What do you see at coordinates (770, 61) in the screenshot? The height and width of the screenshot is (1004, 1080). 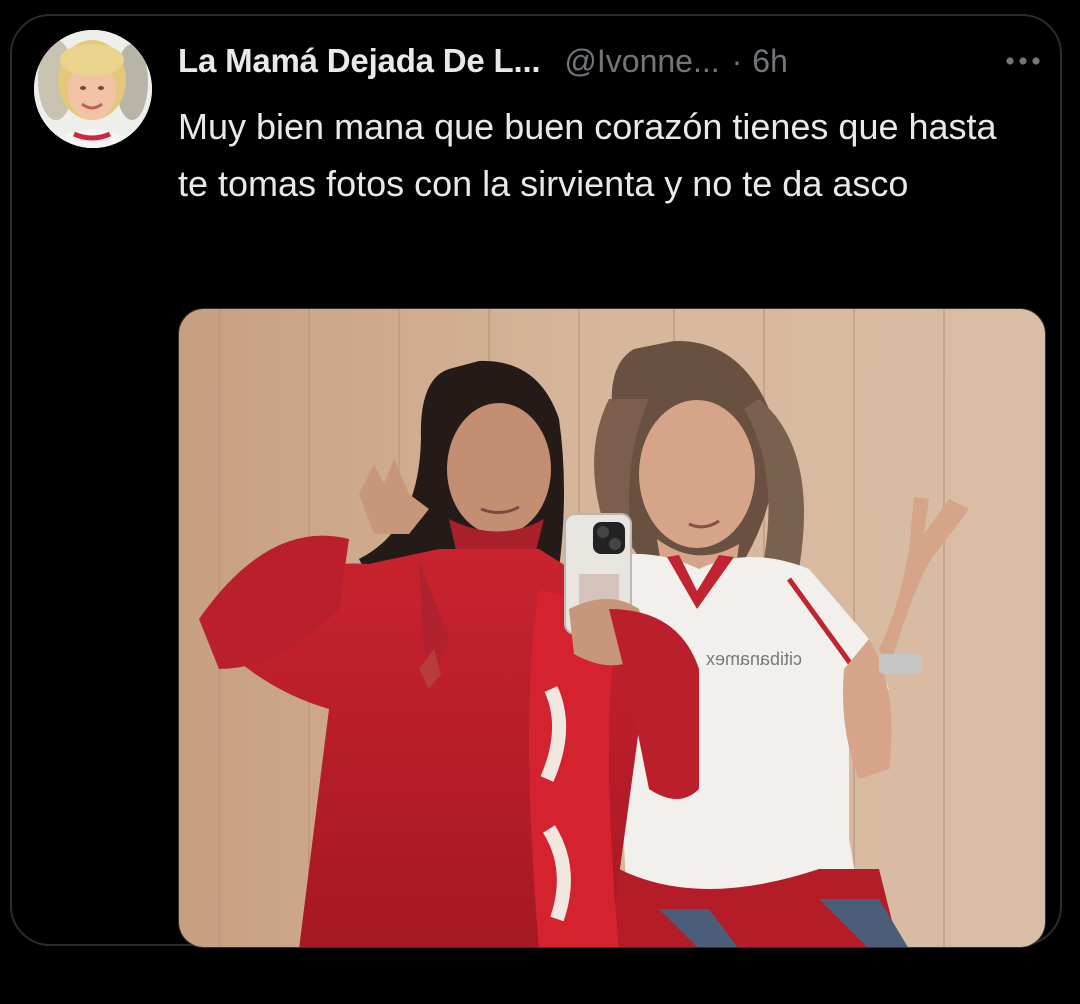 I see `timestamp: 6h` at bounding box center [770, 61].